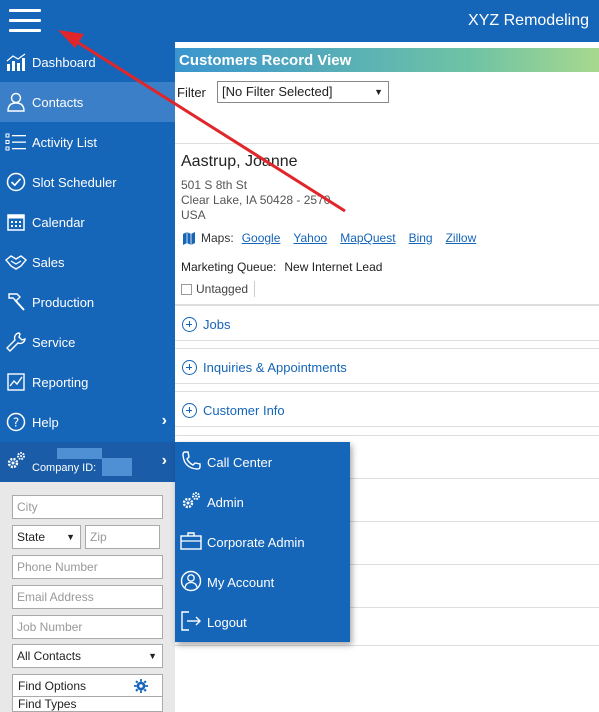 Image resolution: width=599 pixels, height=712 pixels. I want to click on sidebar-item-reporting: Reporting, so click(87, 382).